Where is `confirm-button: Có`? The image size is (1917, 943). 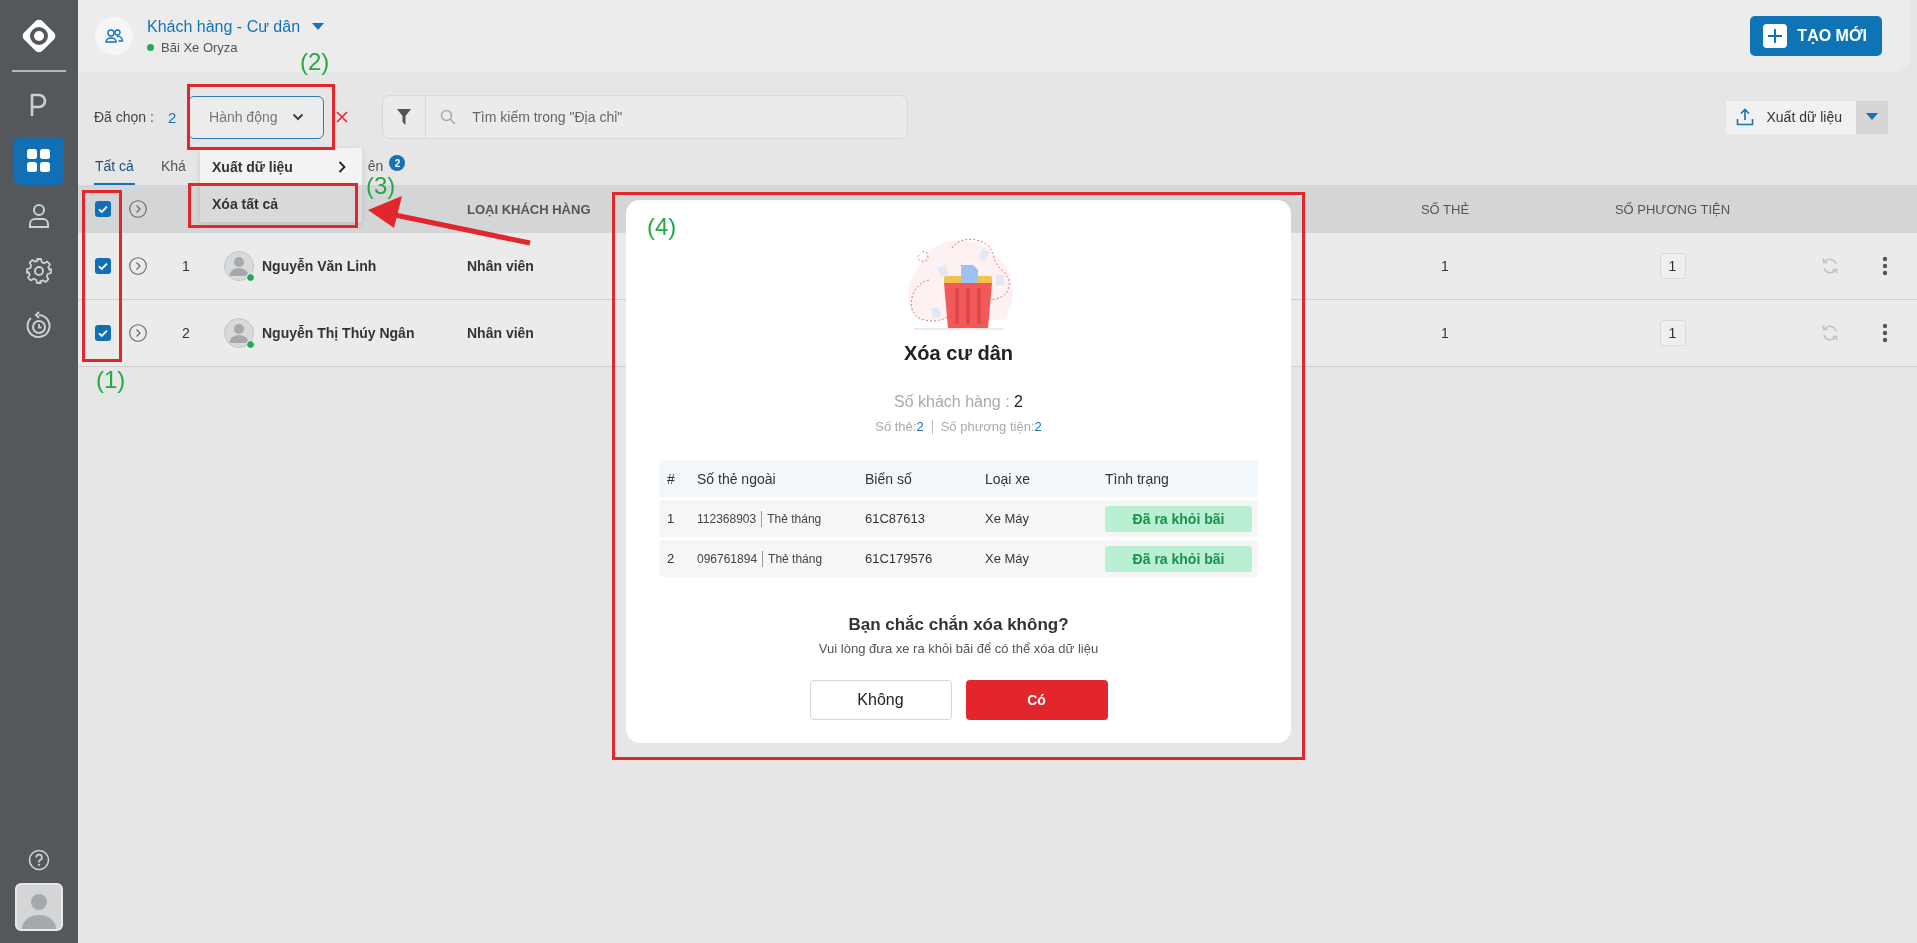
confirm-button: Có is located at coordinates (1036, 700).